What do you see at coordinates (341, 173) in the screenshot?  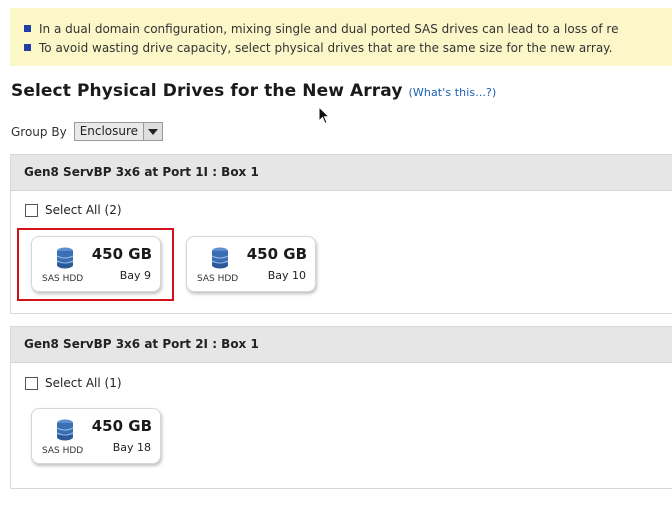 I see `section-header: Gen8 ServBP 3x6 at Port 1I : Box 1` at bounding box center [341, 173].